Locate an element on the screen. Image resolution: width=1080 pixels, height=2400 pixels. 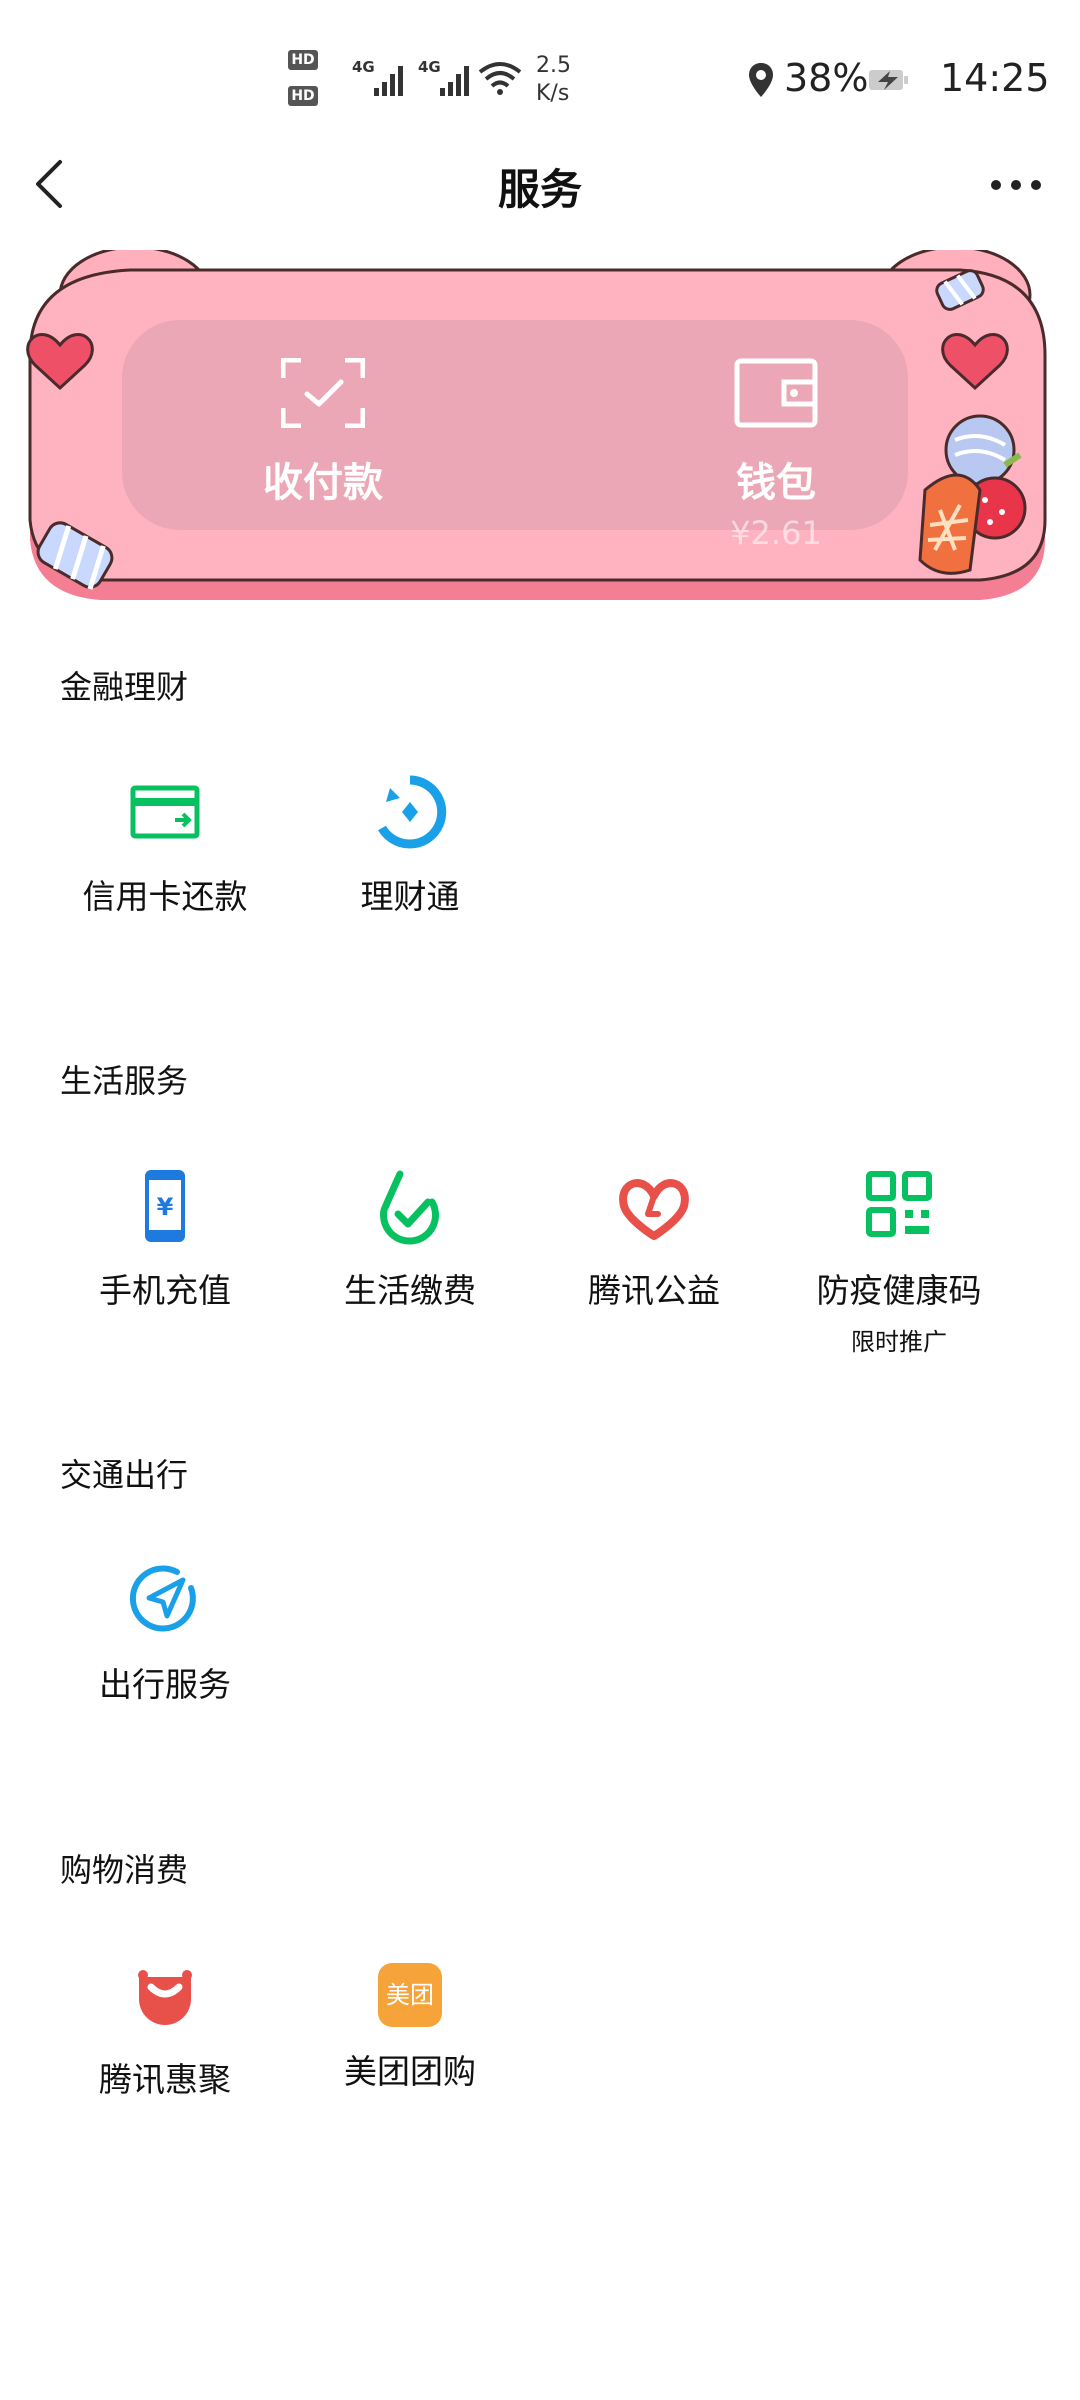
section-title-transport: 交通出行 is located at coordinates (124, 1475).